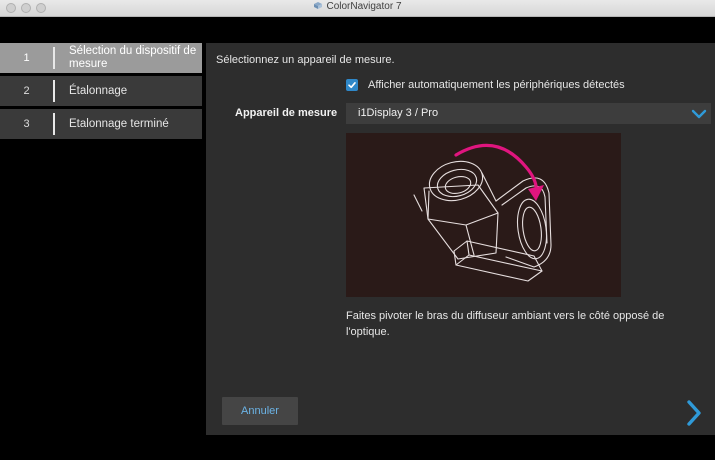  Describe the element at coordinates (260, 411) in the screenshot. I see `cancel-button: Annuler` at that location.